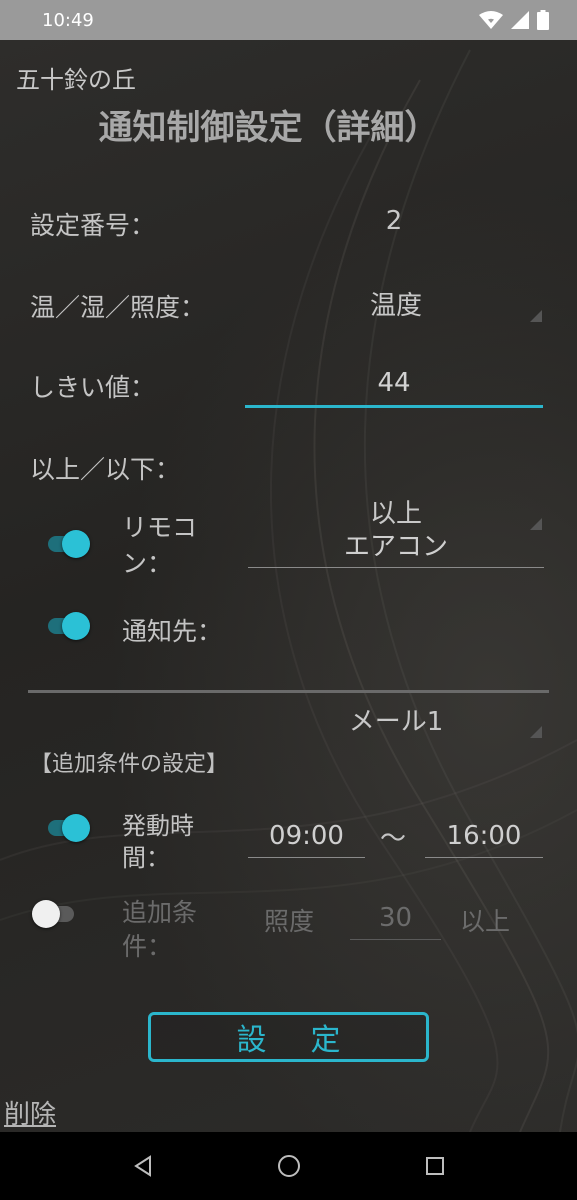 The height and width of the screenshot is (1200, 577). I want to click on extra-condition-comparison: 以上, so click(485, 921).